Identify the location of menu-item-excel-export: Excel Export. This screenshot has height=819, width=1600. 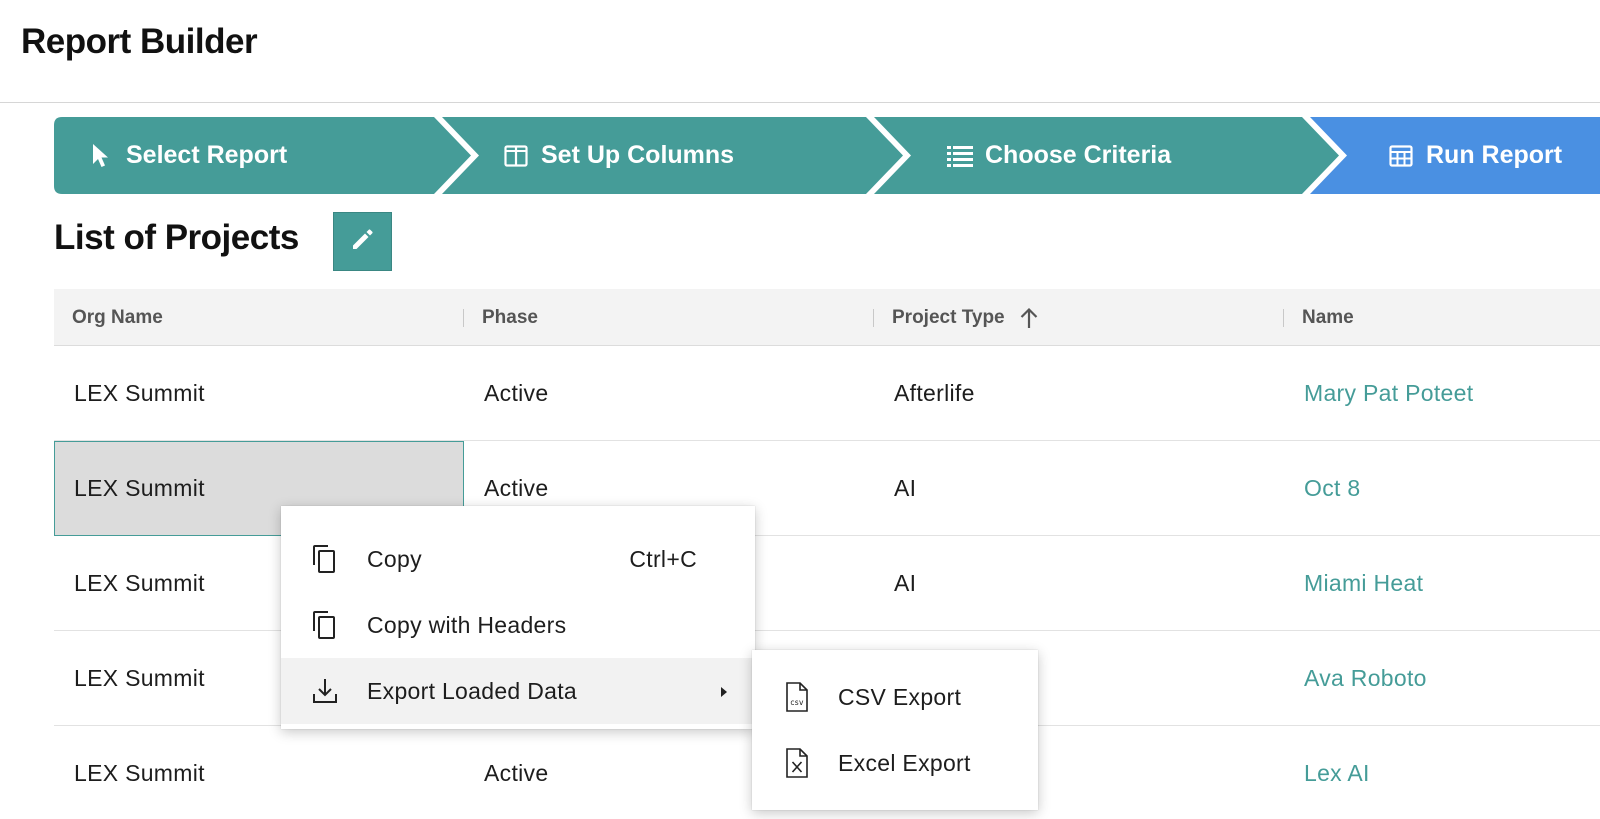
(895, 763).